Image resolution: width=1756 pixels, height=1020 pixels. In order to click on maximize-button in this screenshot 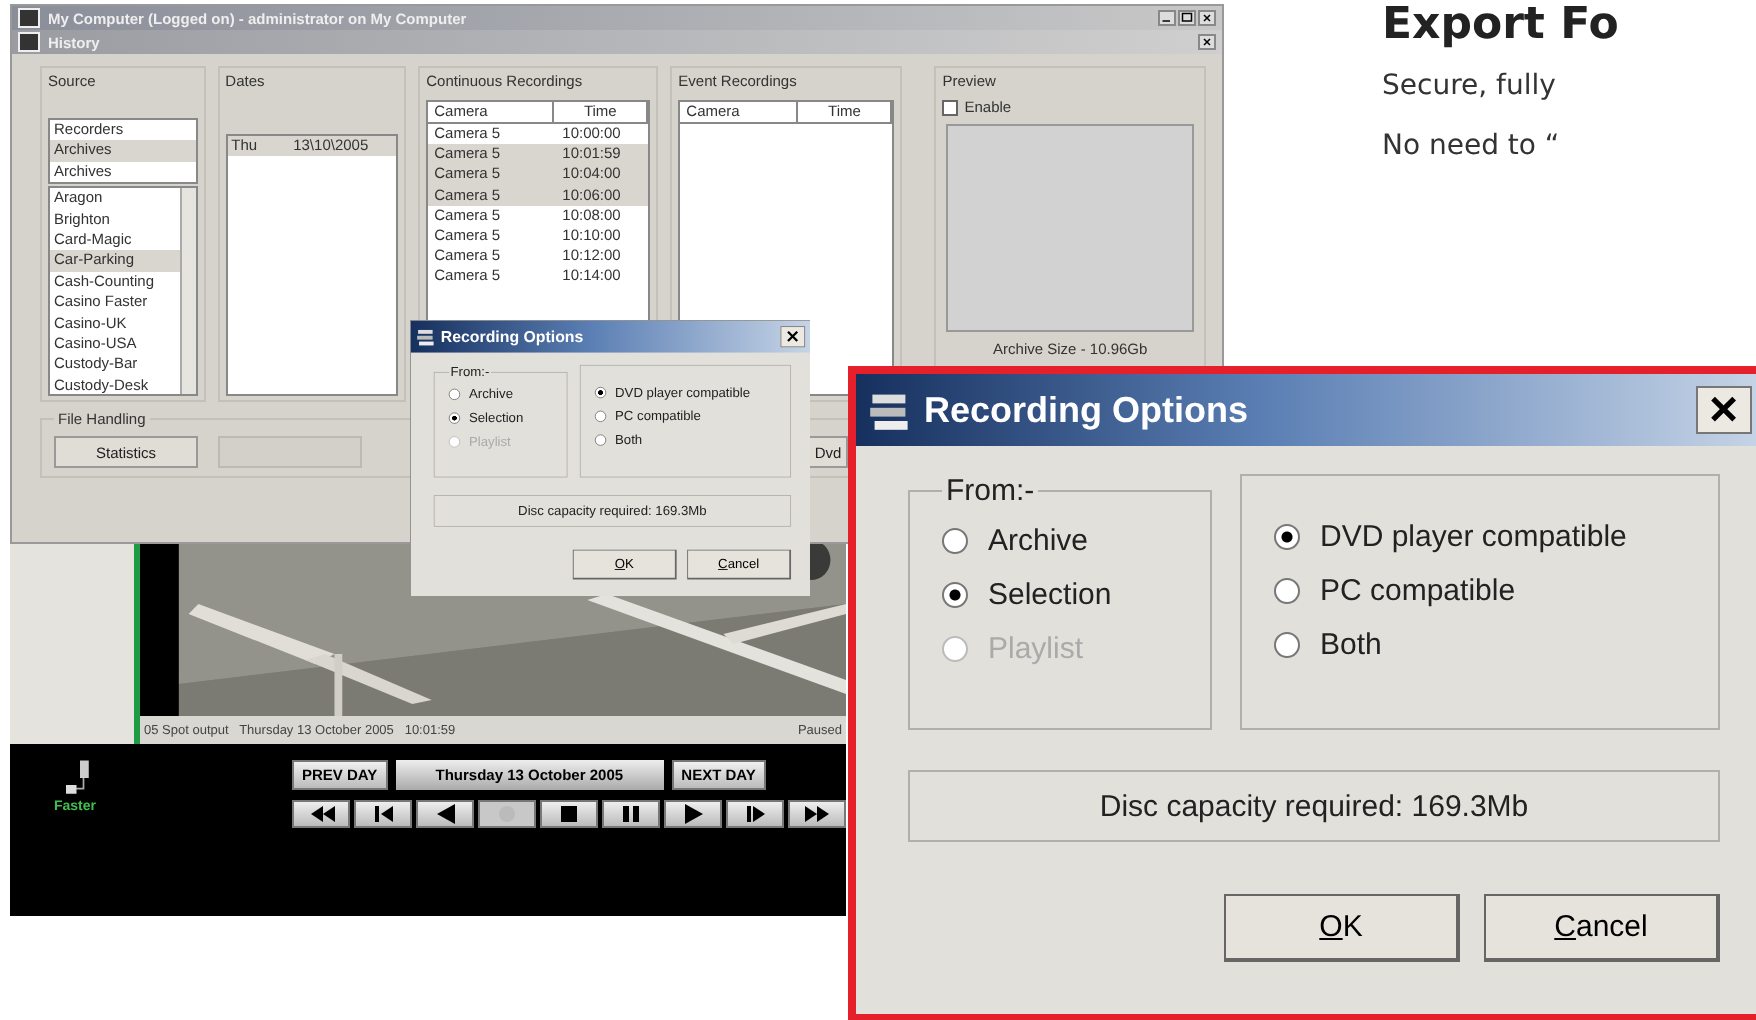, I will do `click(1187, 18)`.